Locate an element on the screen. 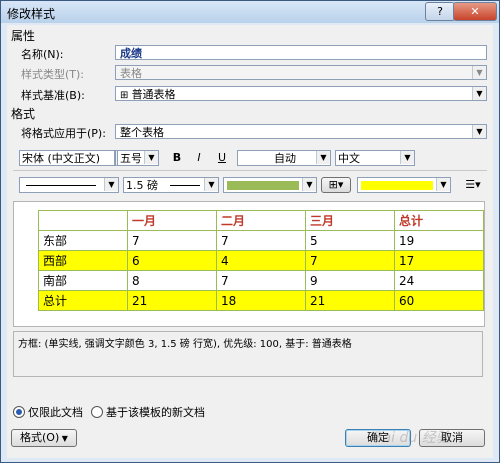 The height and width of the screenshot is (463, 500). script-select: 中文 ▼ is located at coordinates (375, 158).